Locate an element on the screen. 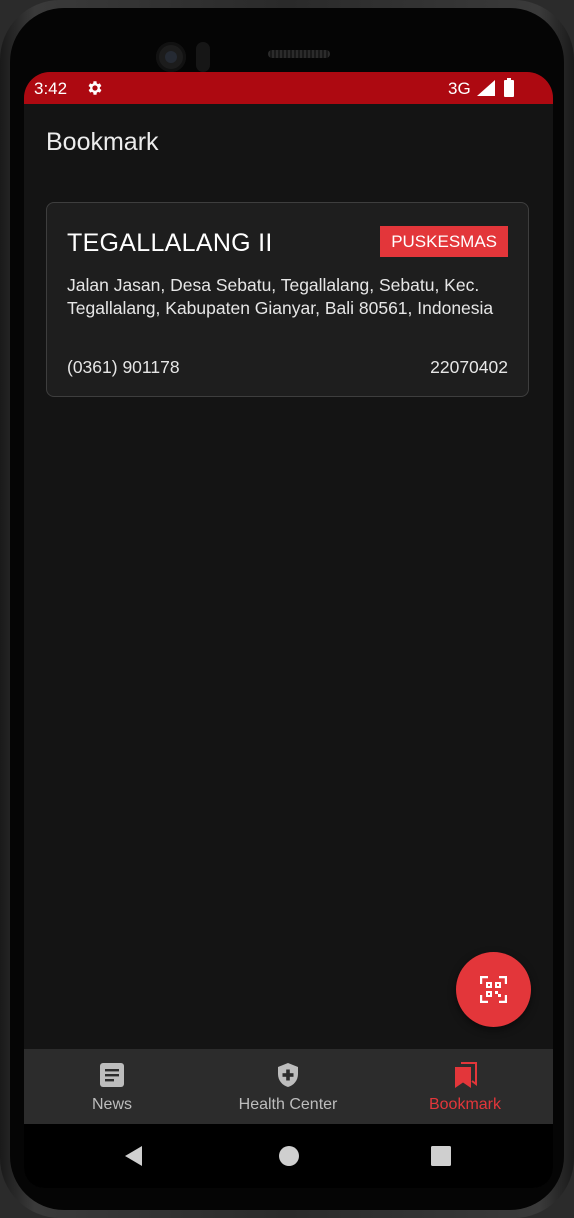 The image size is (574, 1218). shield-plus-icon is located at coordinates (288, 1075).